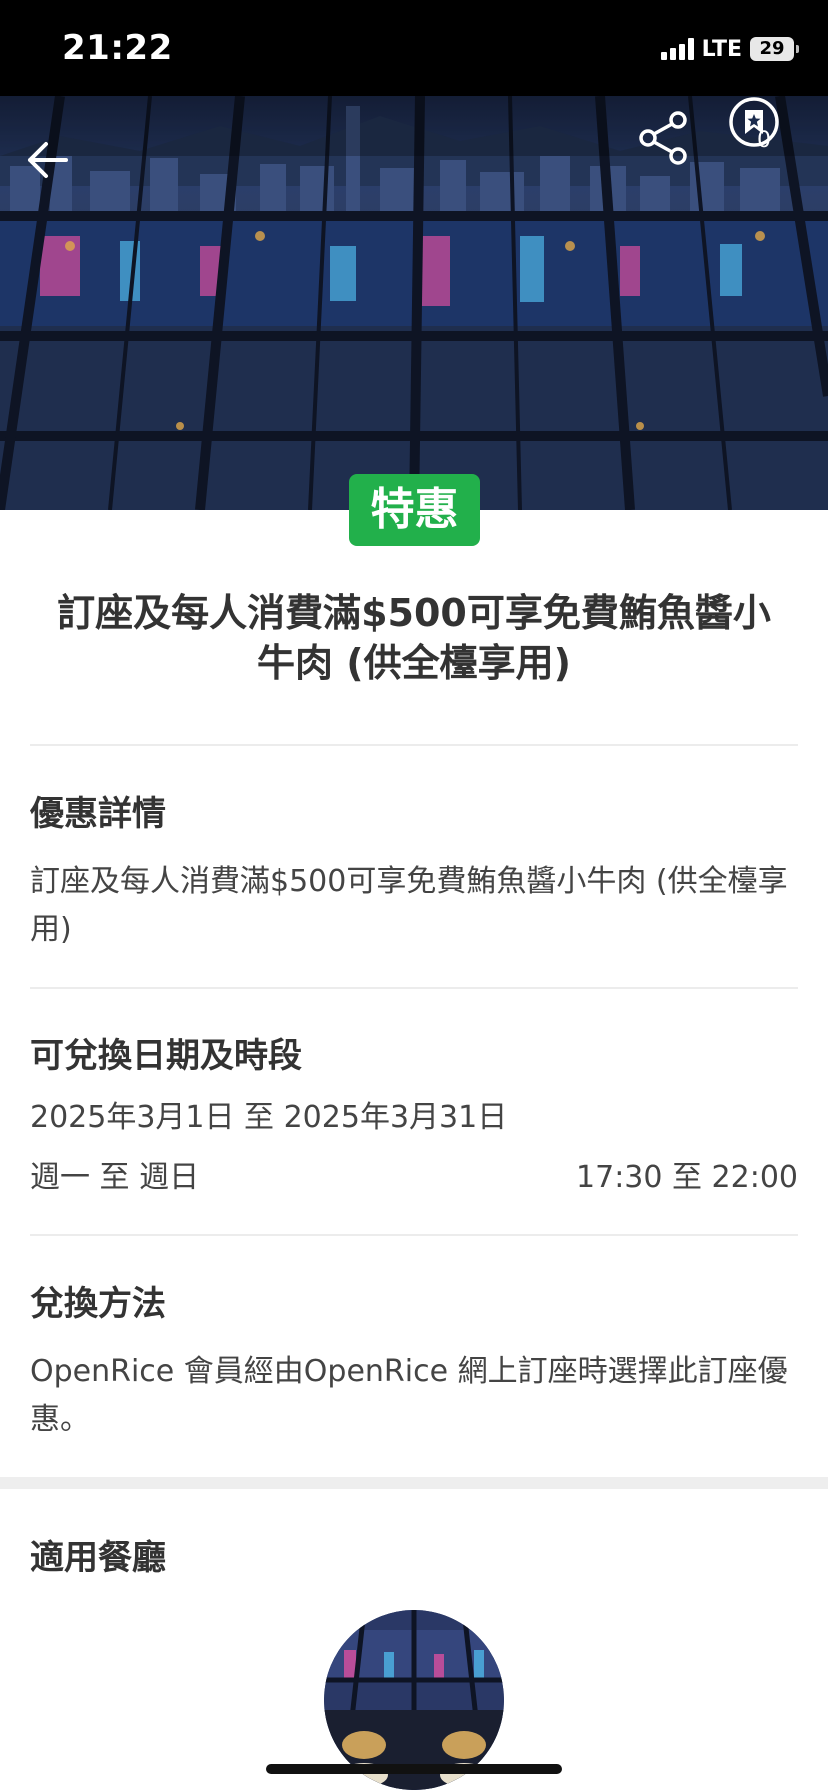 The image size is (828, 1792). What do you see at coordinates (409, 905) in the screenshot?
I see `details-text: 訂座及每人消費滿$500可享免費鮪魚醬小牛肉 (供全檯享用)` at bounding box center [409, 905].